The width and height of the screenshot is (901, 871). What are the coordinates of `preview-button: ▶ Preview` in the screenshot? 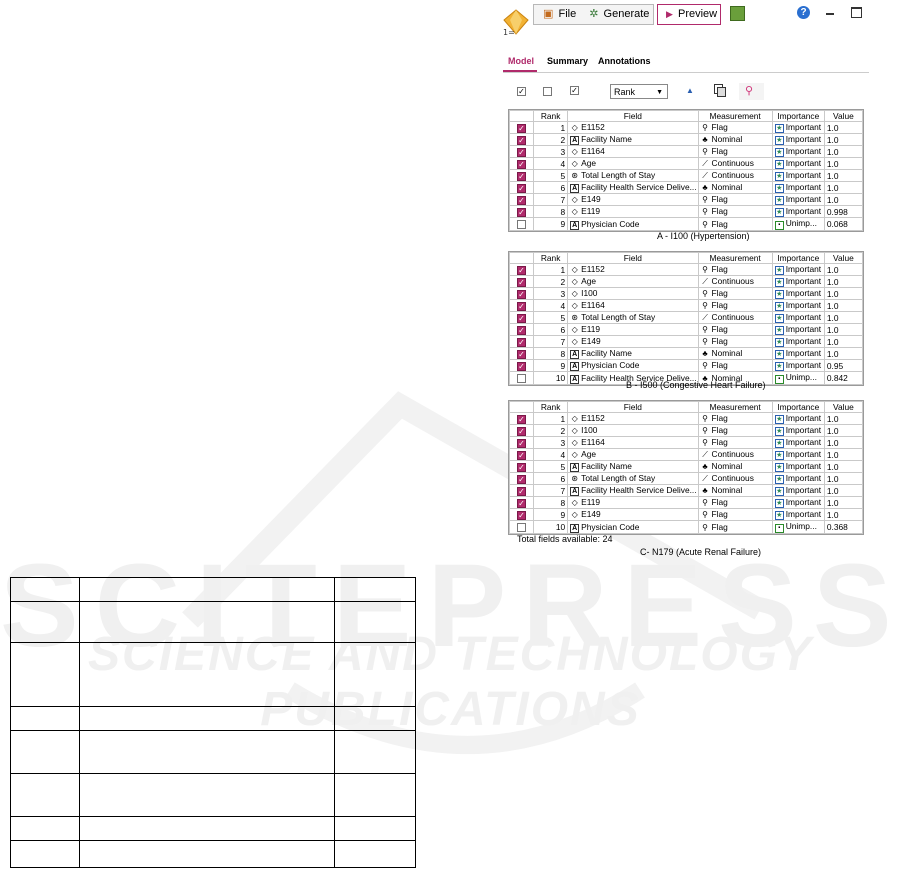 It's located at (689, 14).